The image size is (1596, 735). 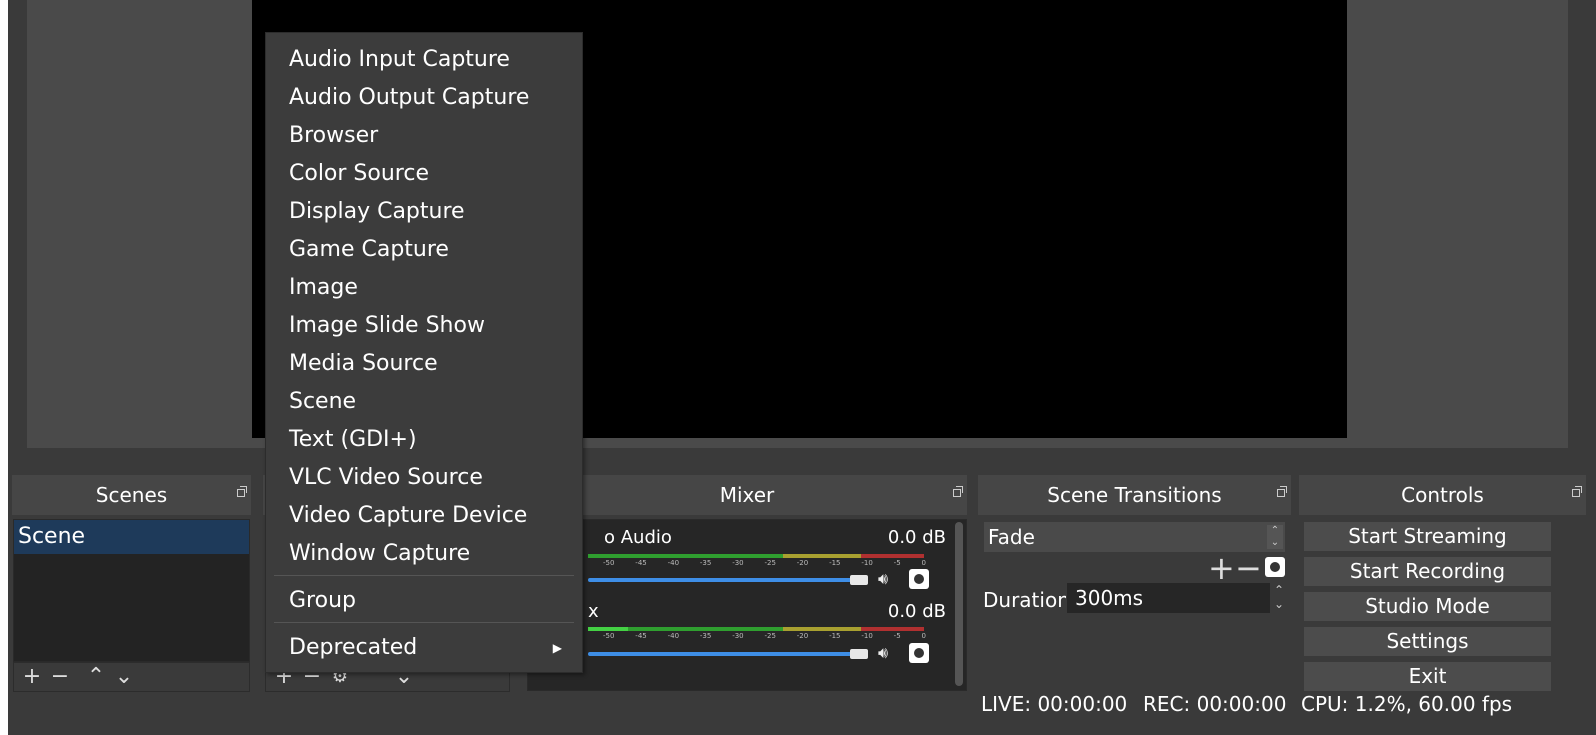 I want to click on menu-item-audio-output-capture: Audio Output Capture, so click(x=424, y=98).